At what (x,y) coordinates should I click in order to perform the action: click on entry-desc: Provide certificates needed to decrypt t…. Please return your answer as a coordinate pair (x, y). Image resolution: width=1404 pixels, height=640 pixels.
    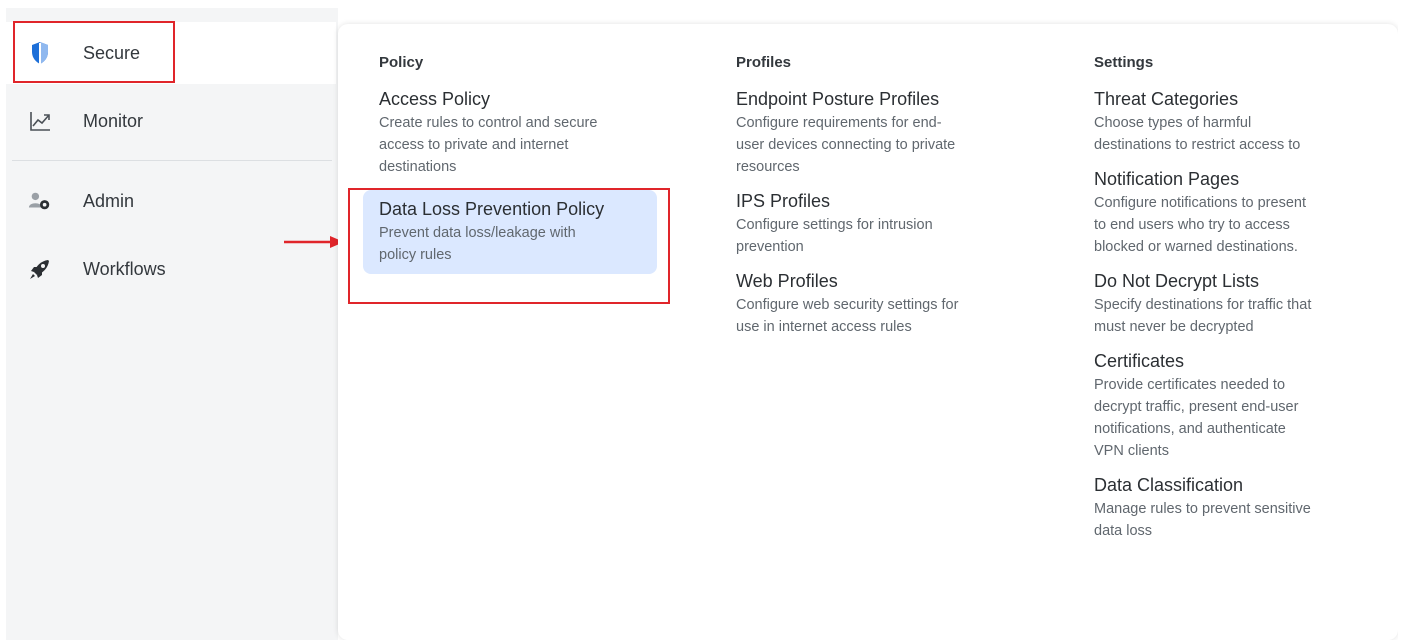
    Looking at the image, I should click on (1196, 418).